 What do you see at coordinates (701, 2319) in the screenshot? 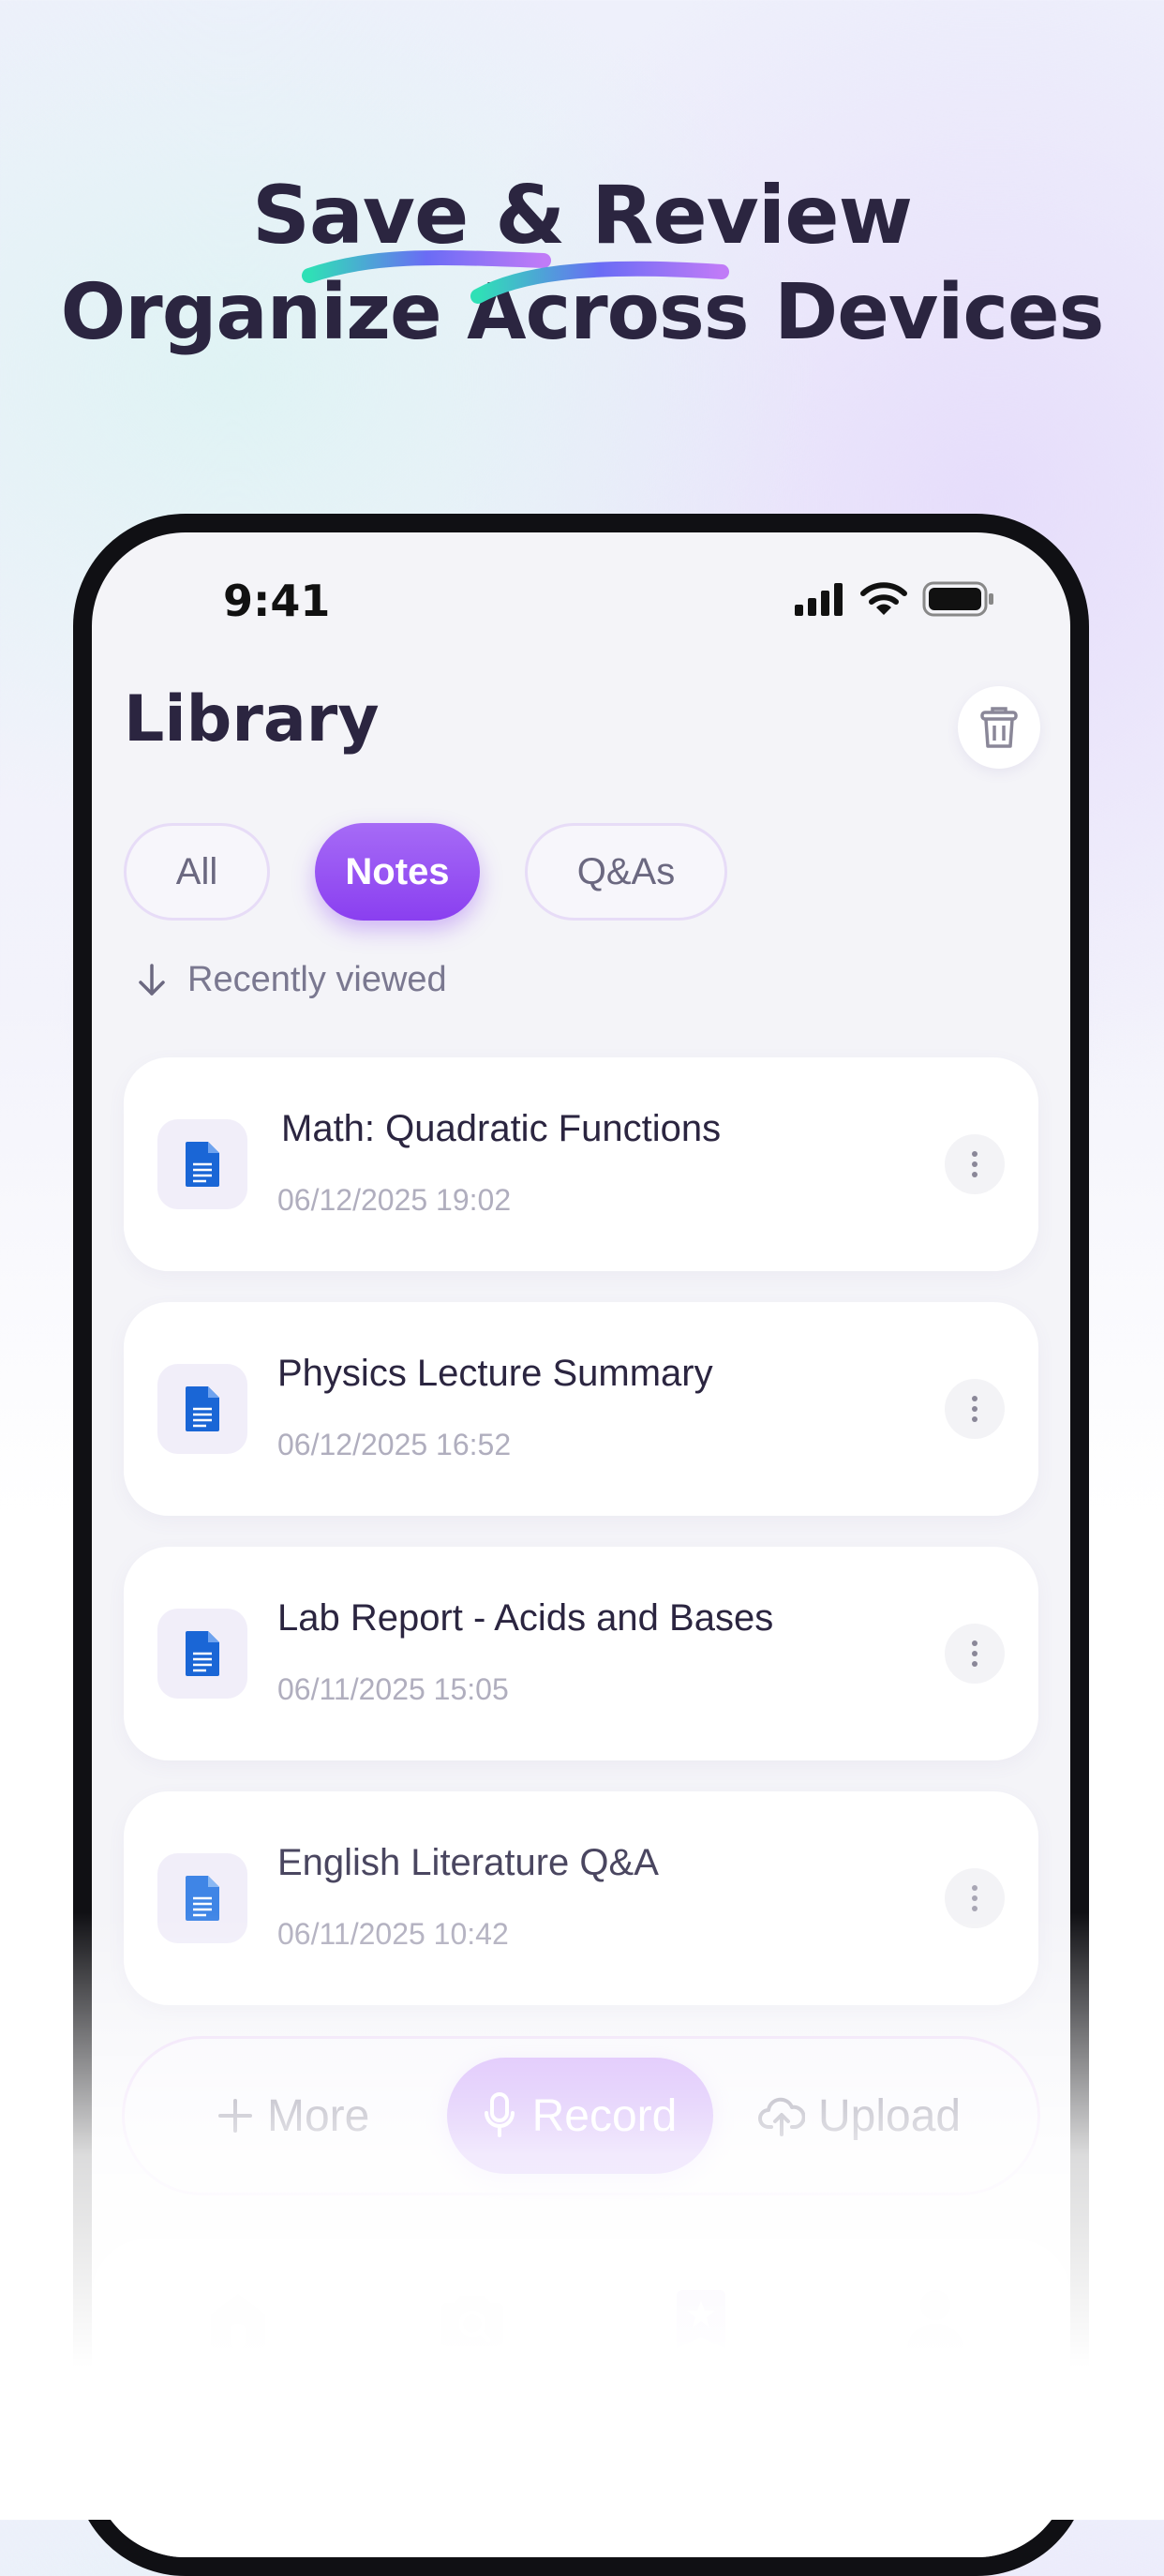
I see `library-icon` at bounding box center [701, 2319].